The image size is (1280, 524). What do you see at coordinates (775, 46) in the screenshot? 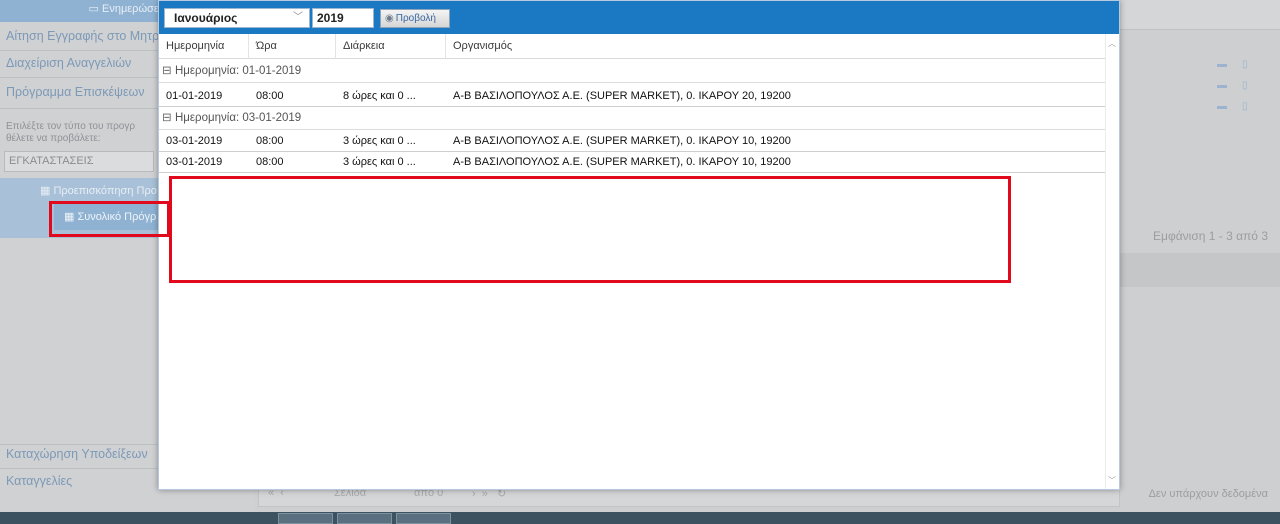
I see `column-header-organization: Οργανισμός` at bounding box center [775, 46].